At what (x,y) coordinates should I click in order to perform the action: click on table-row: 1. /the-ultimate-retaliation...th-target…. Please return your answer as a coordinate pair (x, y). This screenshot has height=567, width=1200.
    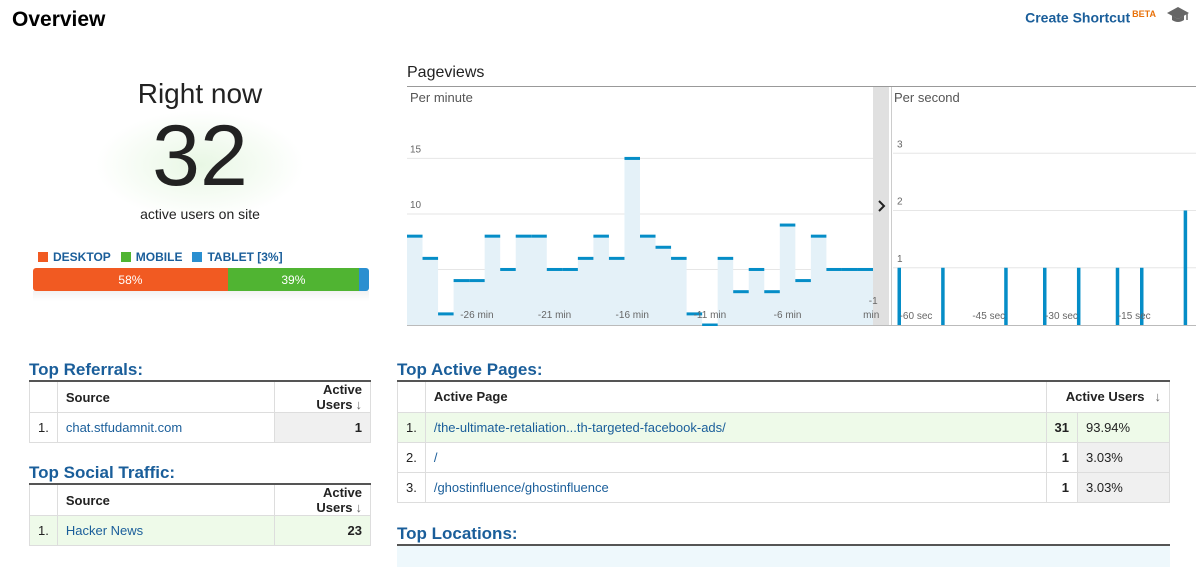
    Looking at the image, I should click on (783, 427).